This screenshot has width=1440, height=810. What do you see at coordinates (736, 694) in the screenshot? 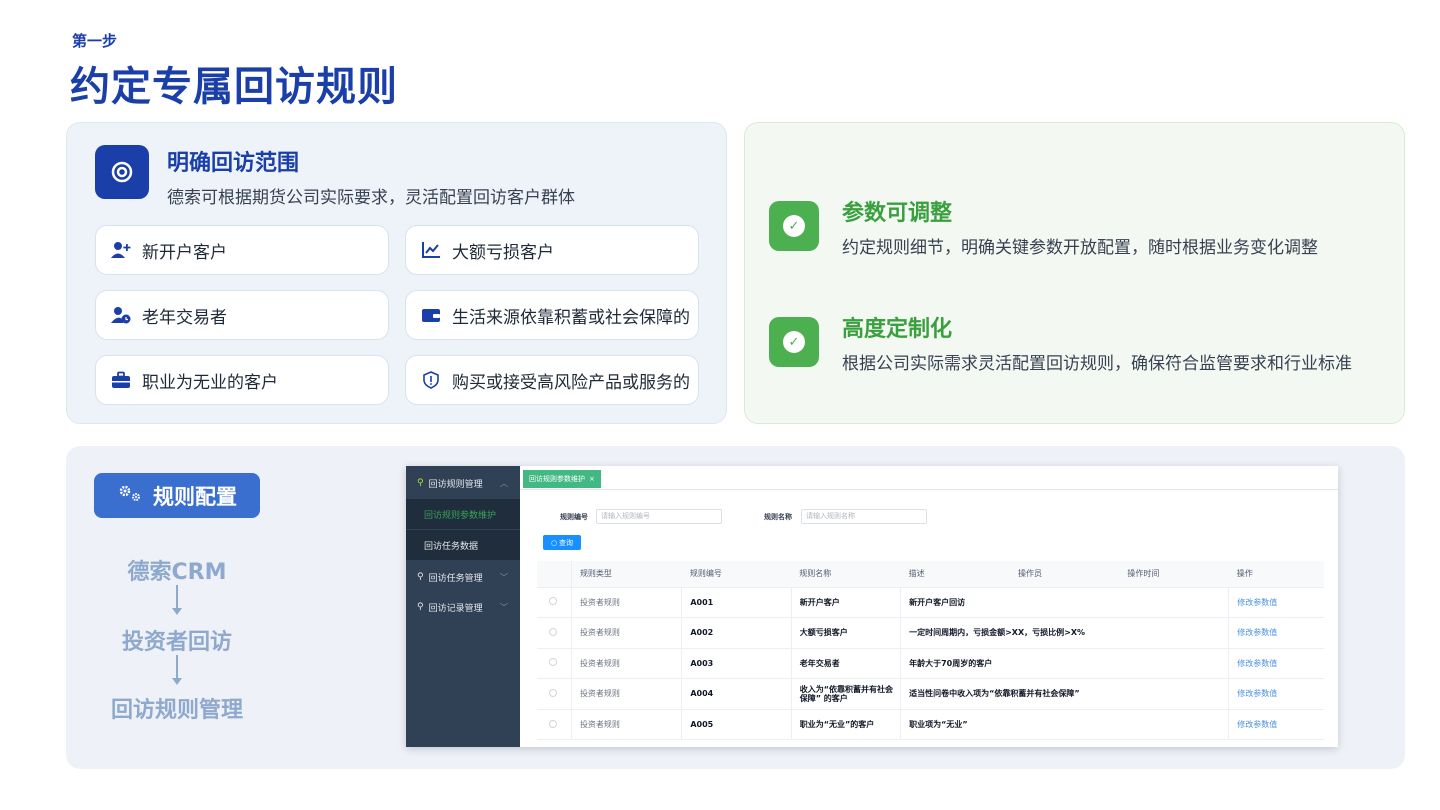
I see `rule-code-cell: A004` at bounding box center [736, 694].